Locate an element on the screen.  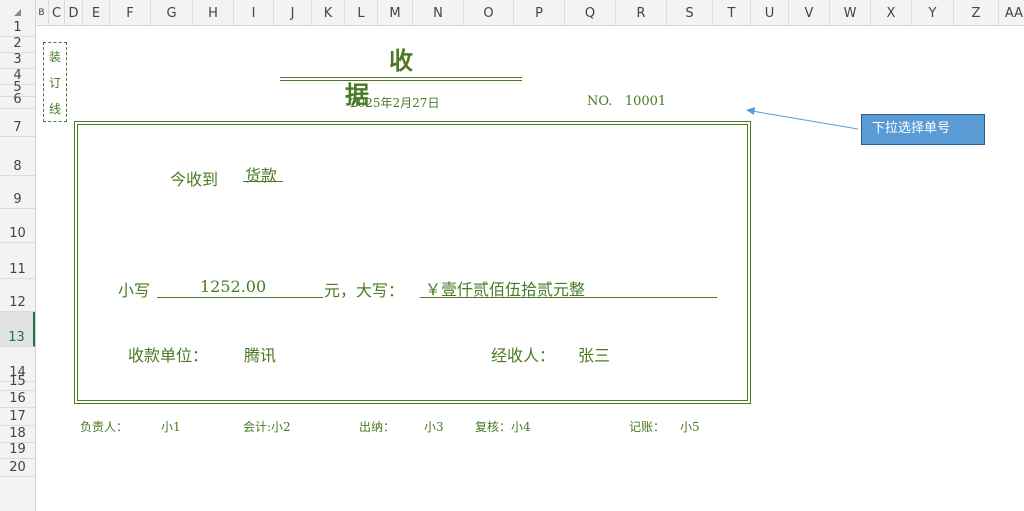
dropdown-hint-callout: 下拉选择单号 is located at coordinates (923, 129).